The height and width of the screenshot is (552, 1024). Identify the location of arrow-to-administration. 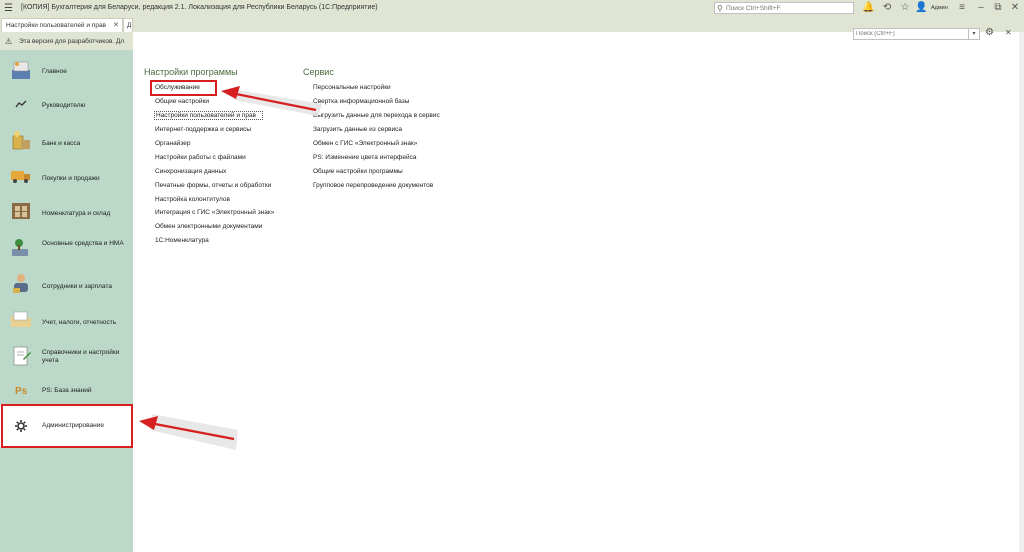
(188, 432).